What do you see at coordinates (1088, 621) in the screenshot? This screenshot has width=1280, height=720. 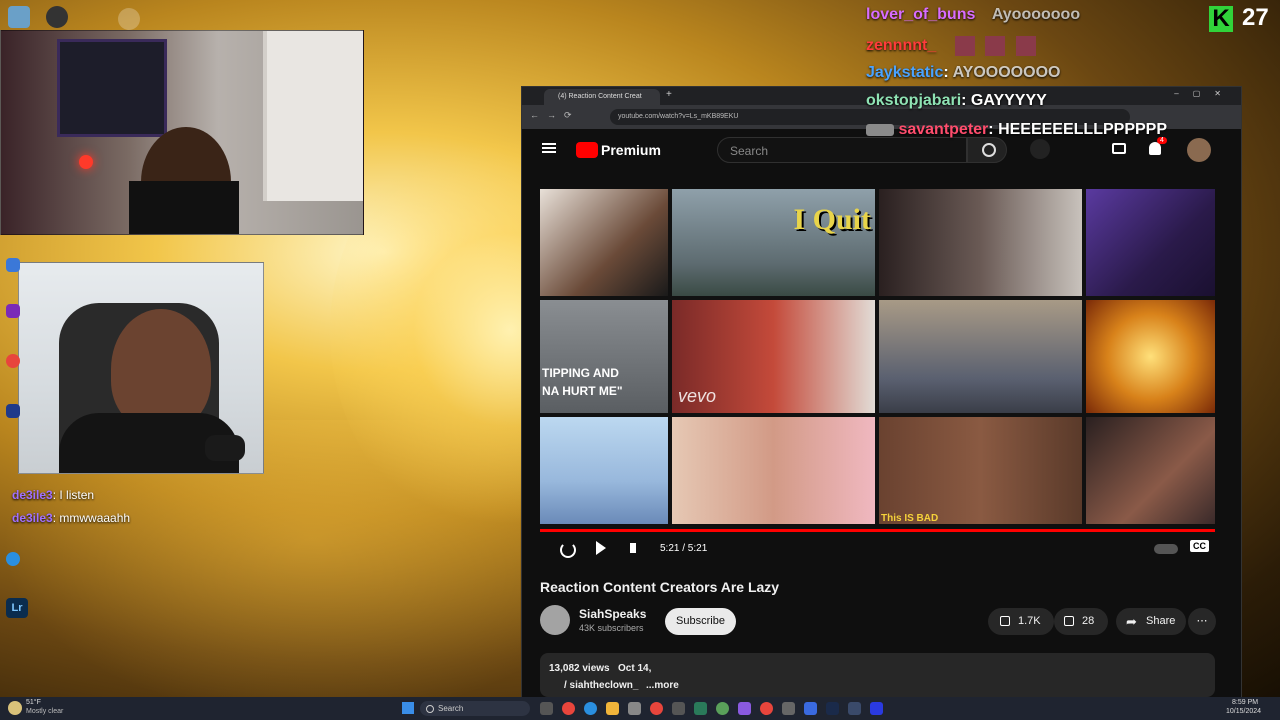 I see `dislike-count: 28` at bounding box center [1088, 621].